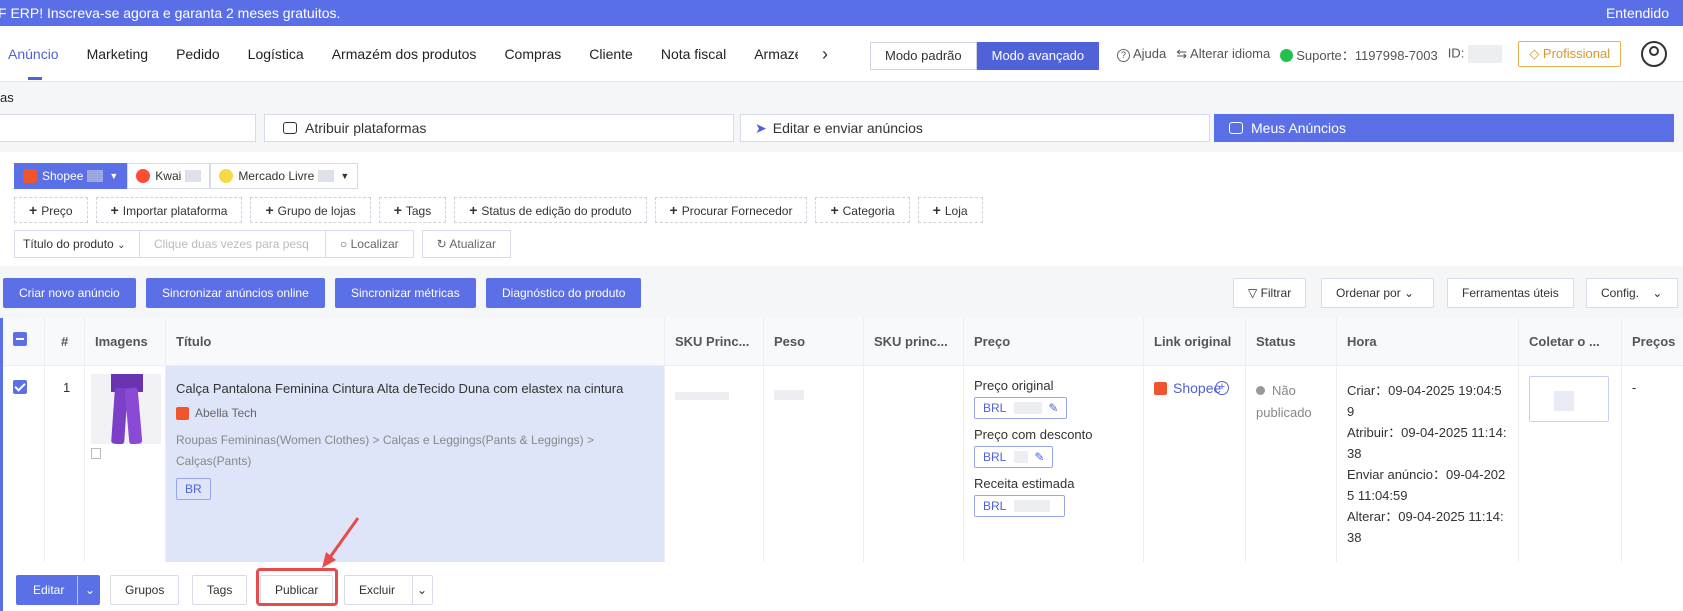 This screenshot has width=1683, height=611. Describe the element at coordinates (1038, 56) in the screenshot. I see `mode-advanced-button: Modo avançado` at that location.